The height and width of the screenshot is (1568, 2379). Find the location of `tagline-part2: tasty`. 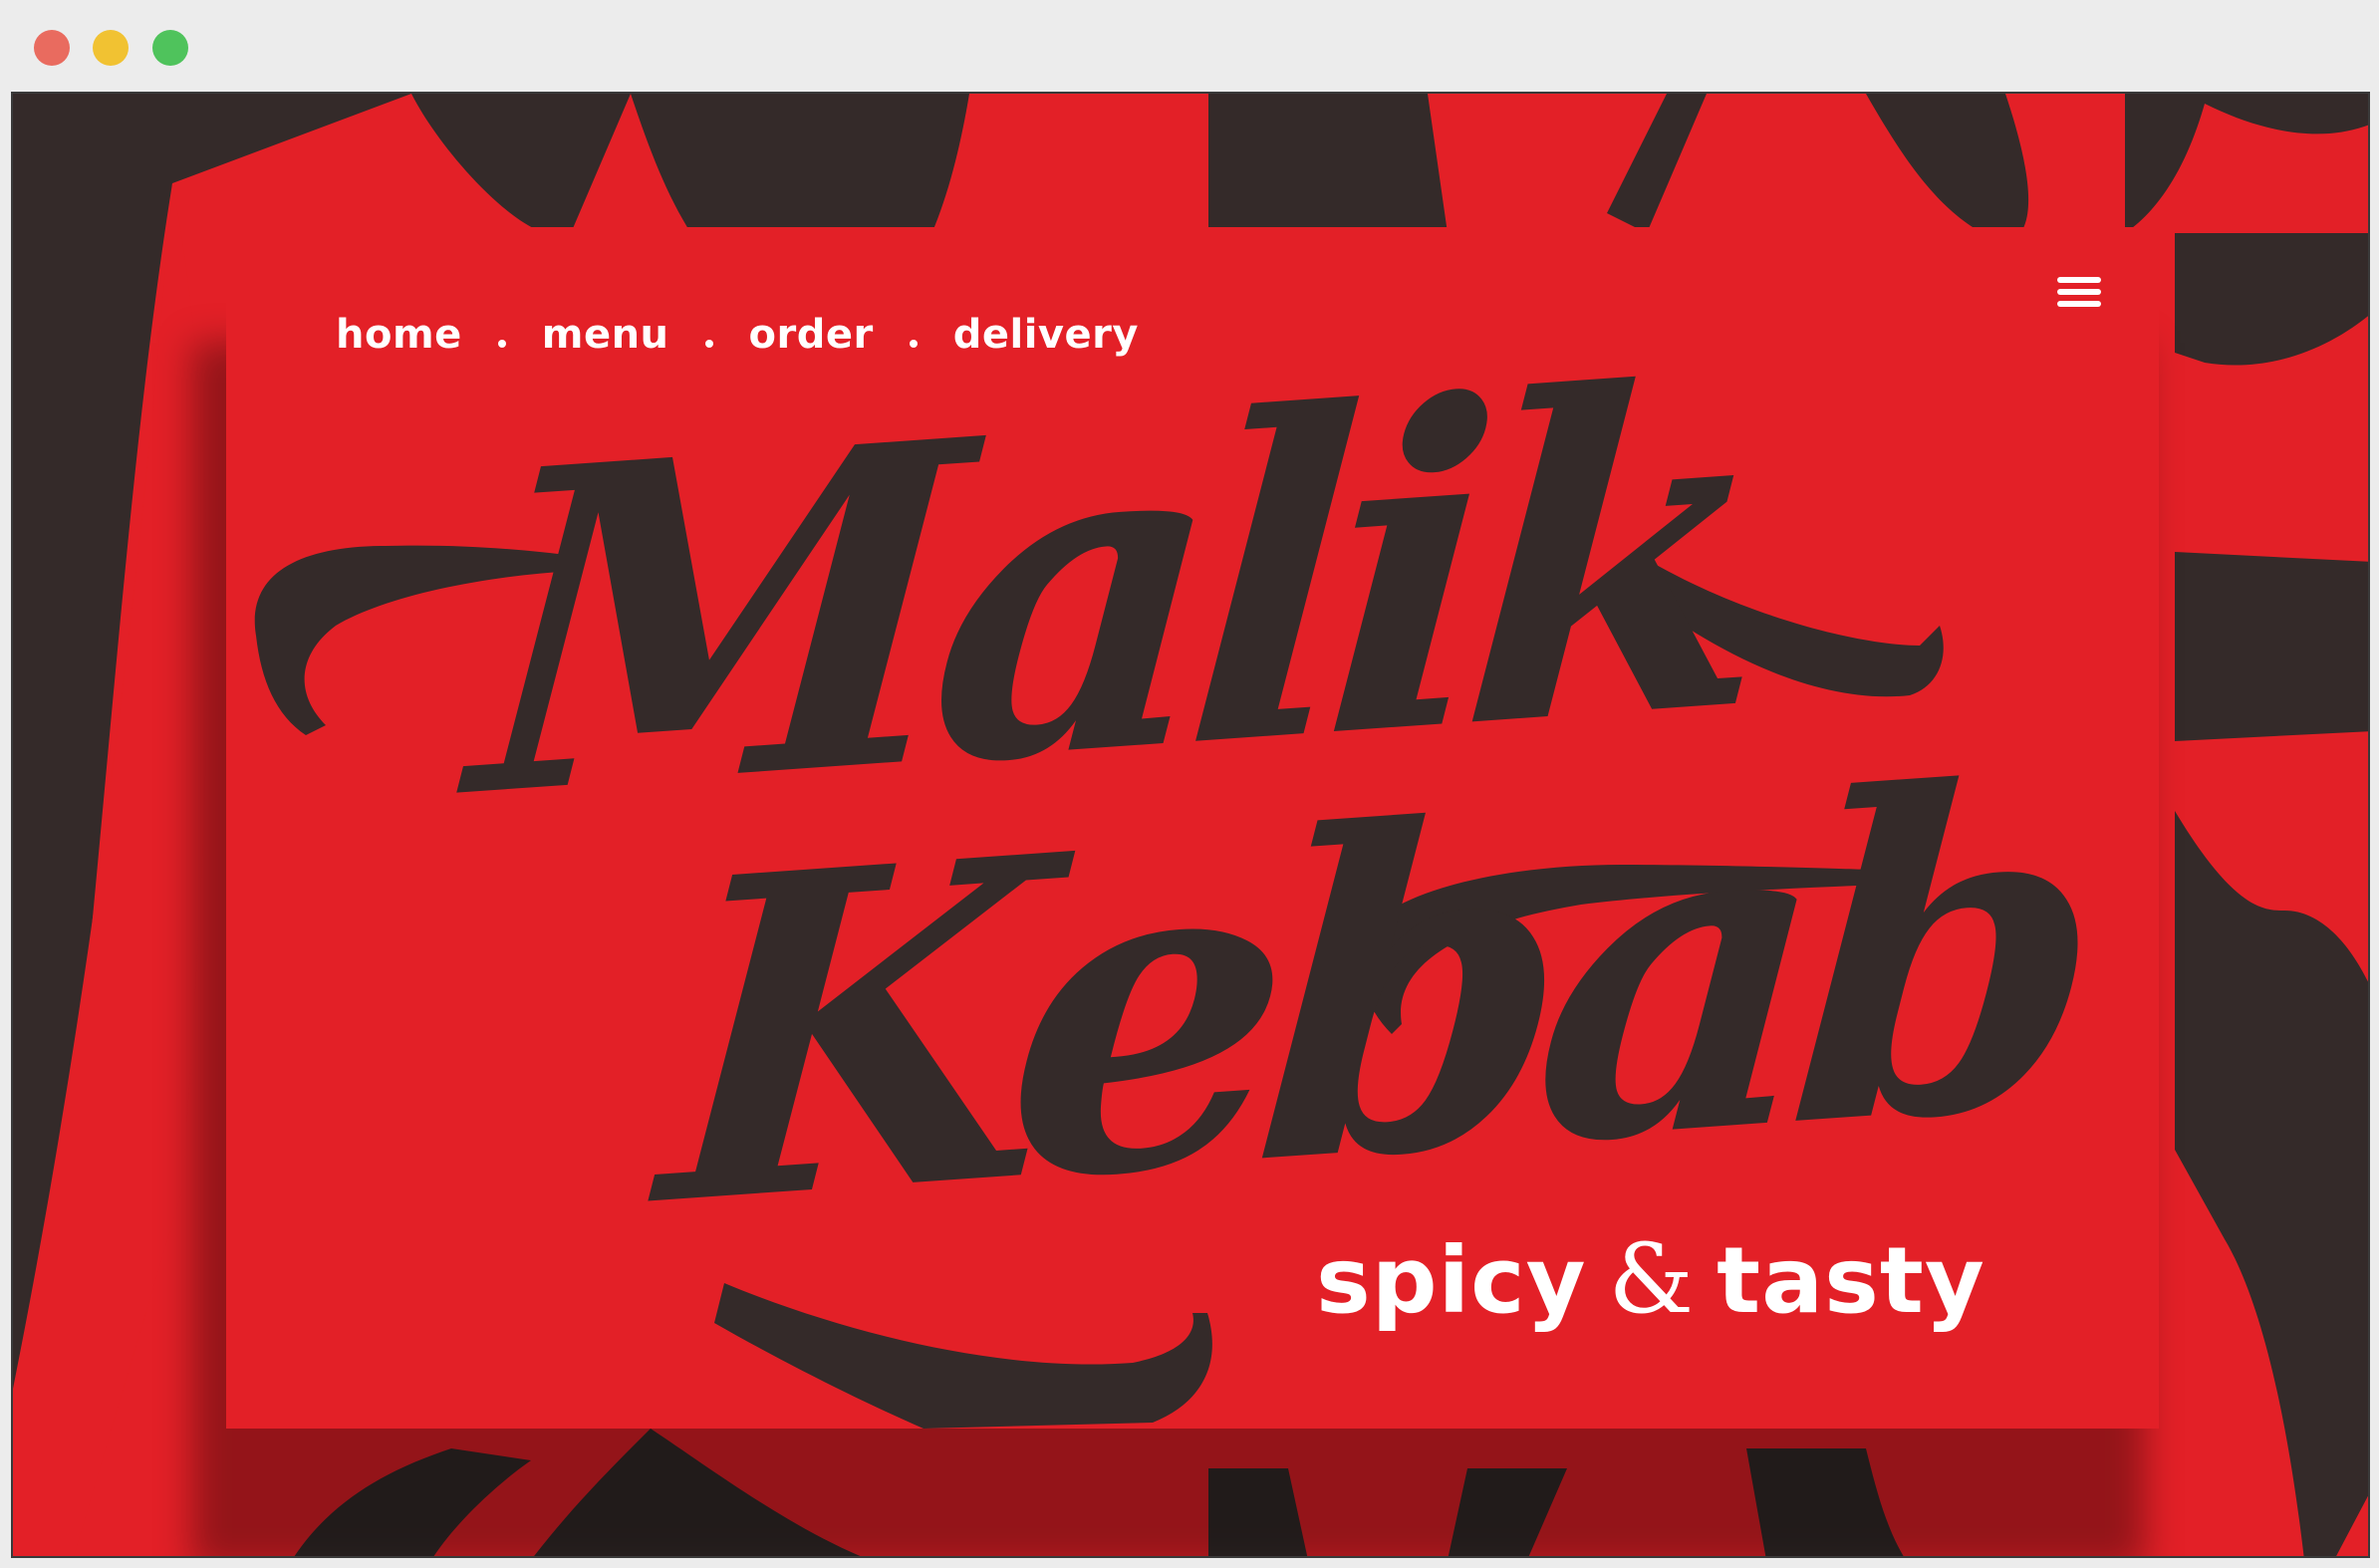

tagline-part2: tasty is located at coordinates (1851, 1280).